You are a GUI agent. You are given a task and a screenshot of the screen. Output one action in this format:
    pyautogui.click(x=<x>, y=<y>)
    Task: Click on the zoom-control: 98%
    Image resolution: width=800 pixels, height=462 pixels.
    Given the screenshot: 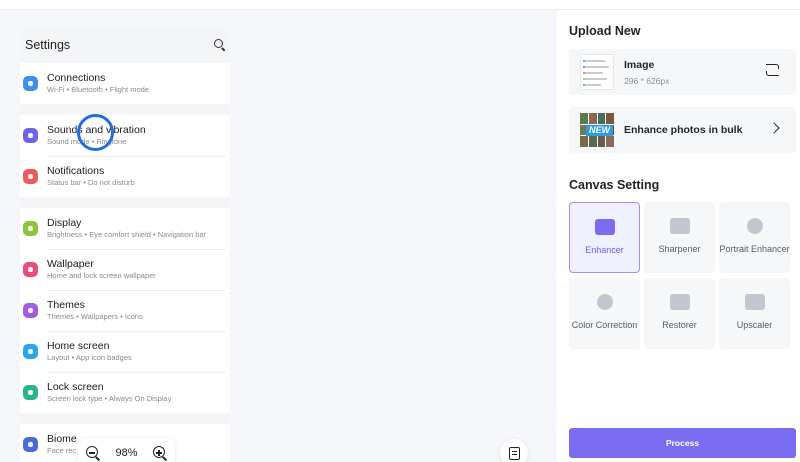 What is the action you would take?
    pyautogui.click(x=126, y=450)
    